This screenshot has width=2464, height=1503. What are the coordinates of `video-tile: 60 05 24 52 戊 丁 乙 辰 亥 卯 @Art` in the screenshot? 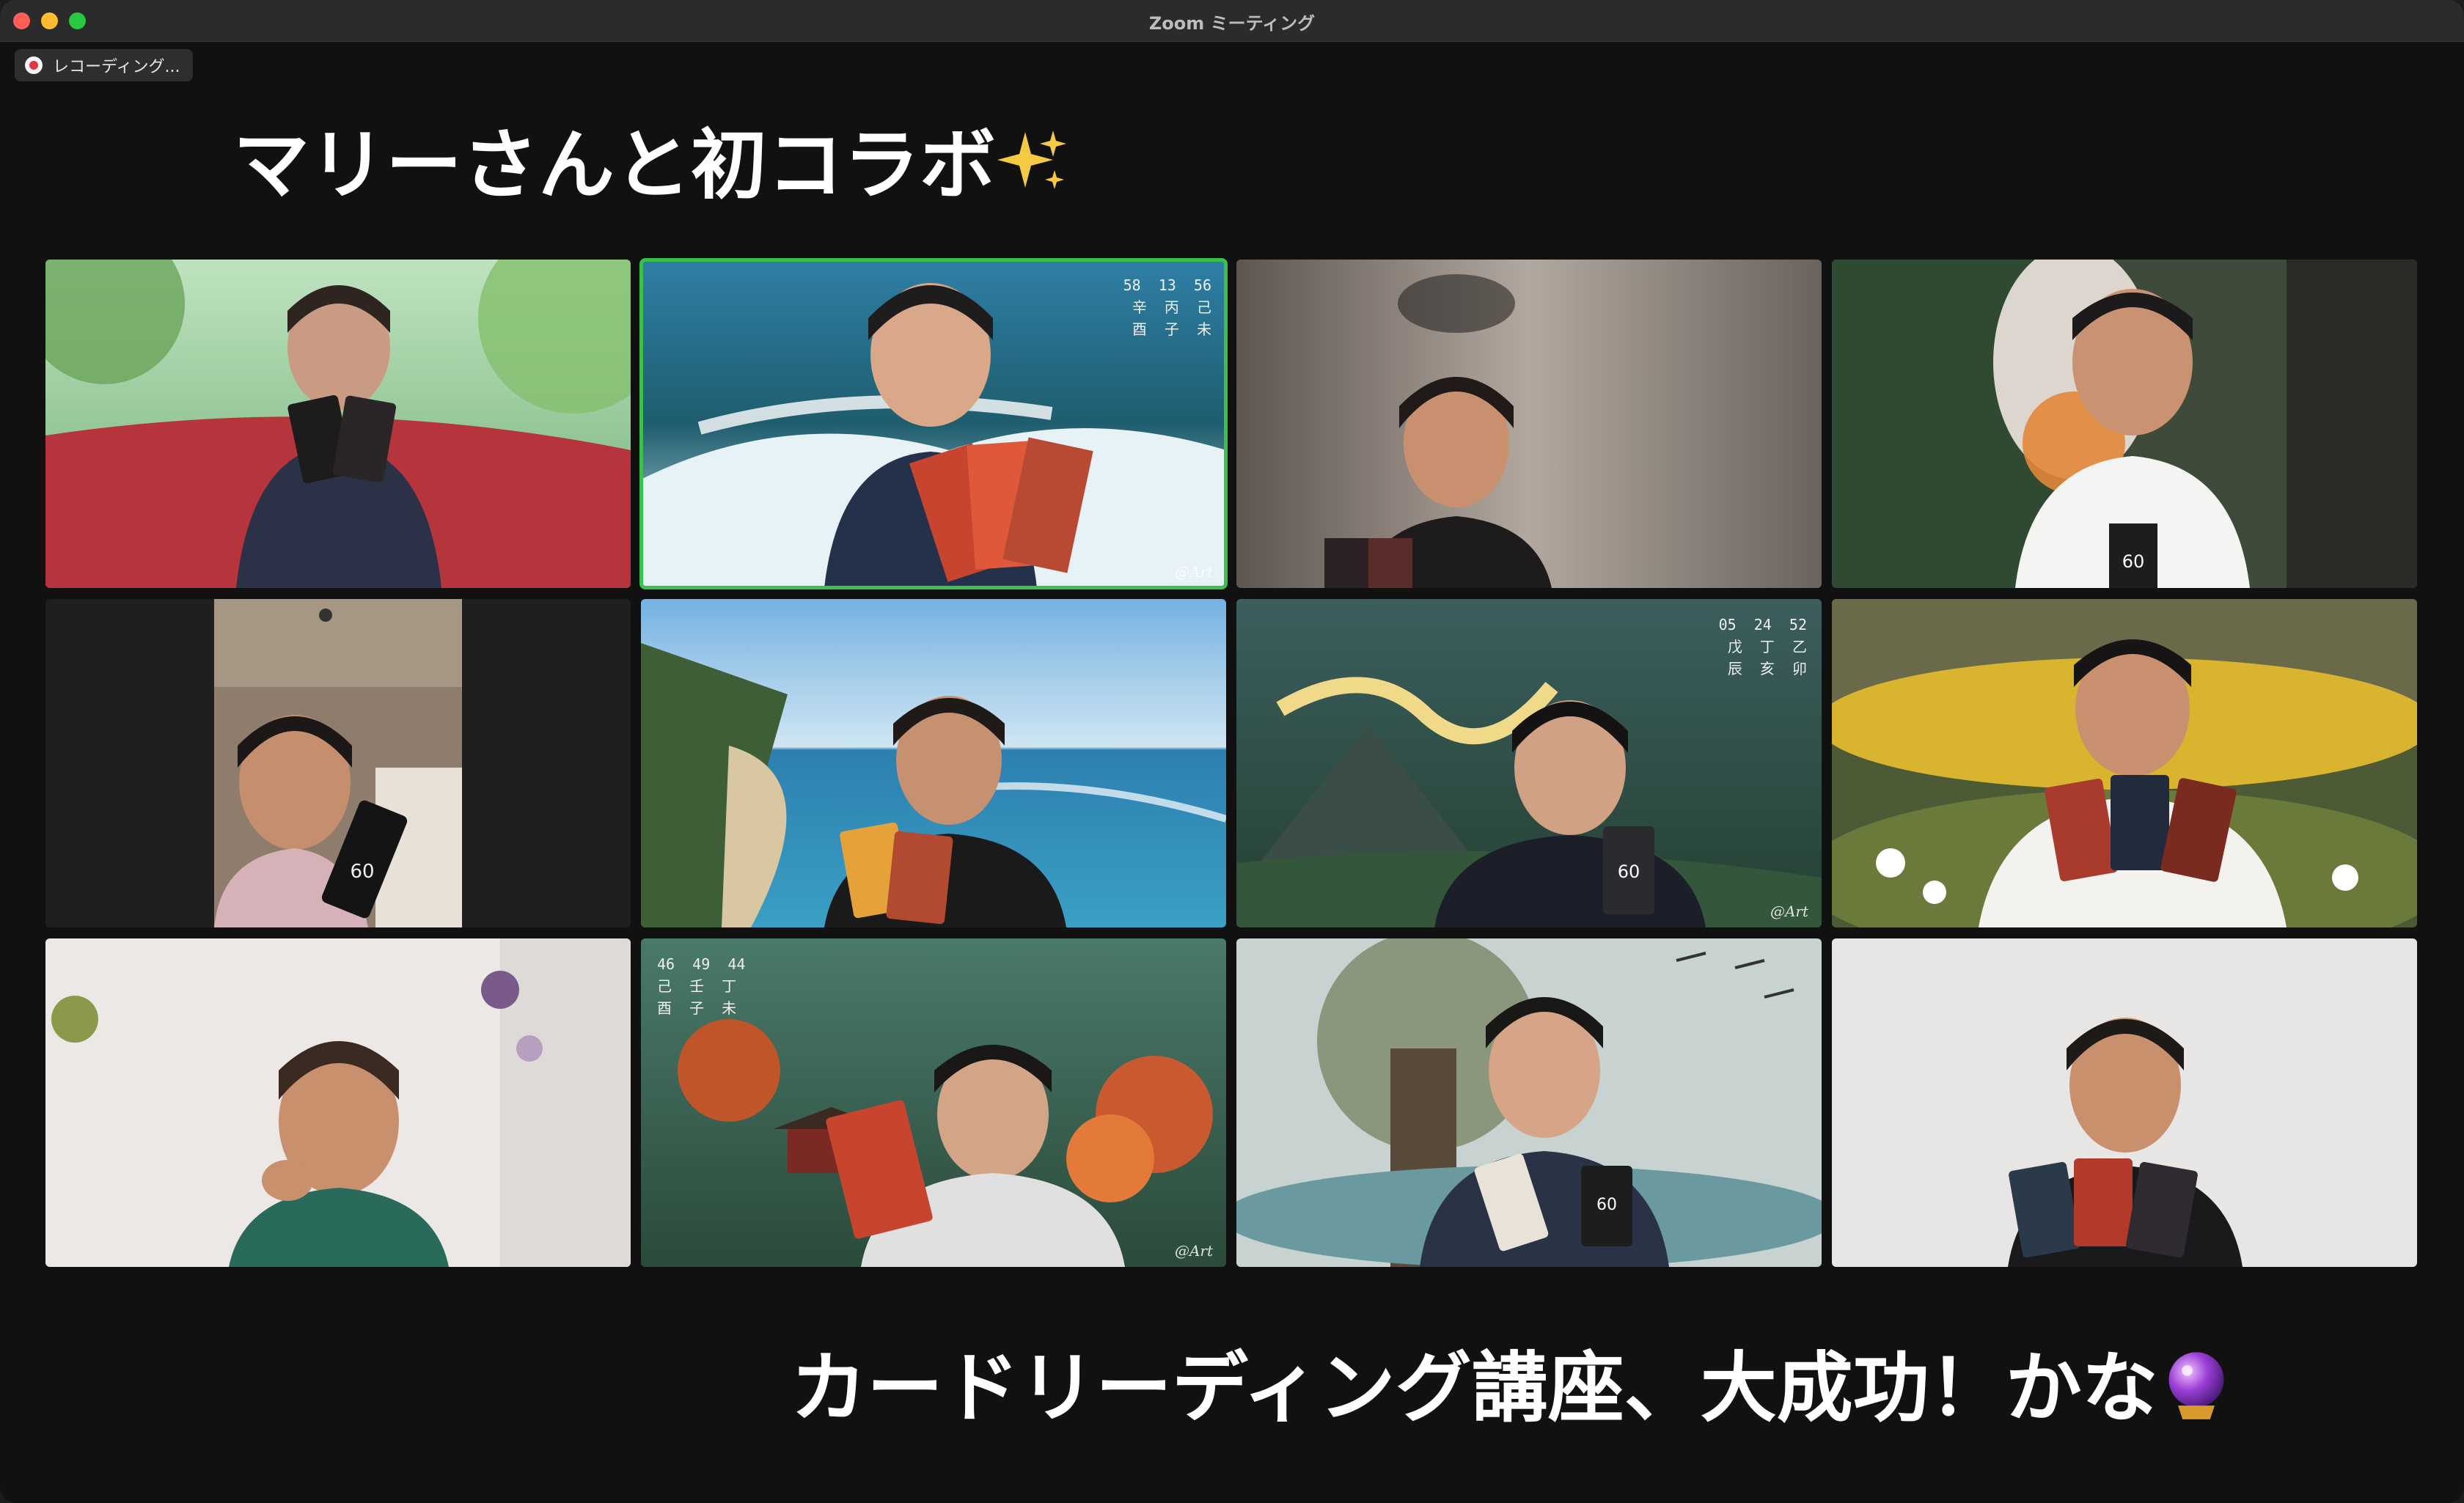 It's located at (1529, 763).